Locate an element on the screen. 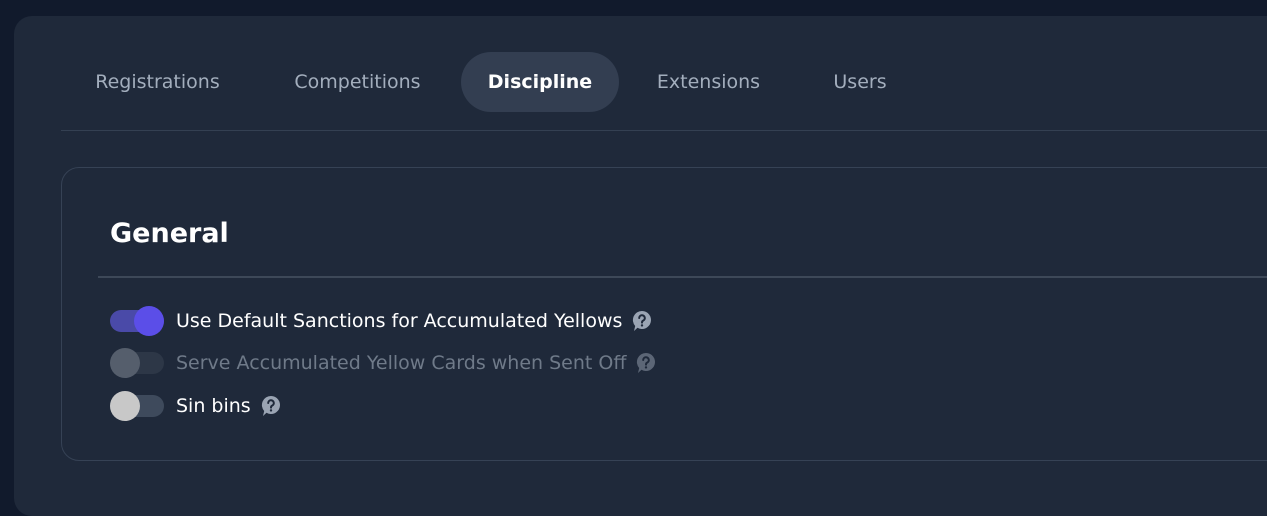 This screenshot has width=1267, height=516. tab-competitions: Competitions is located at coordinates (357, 82).